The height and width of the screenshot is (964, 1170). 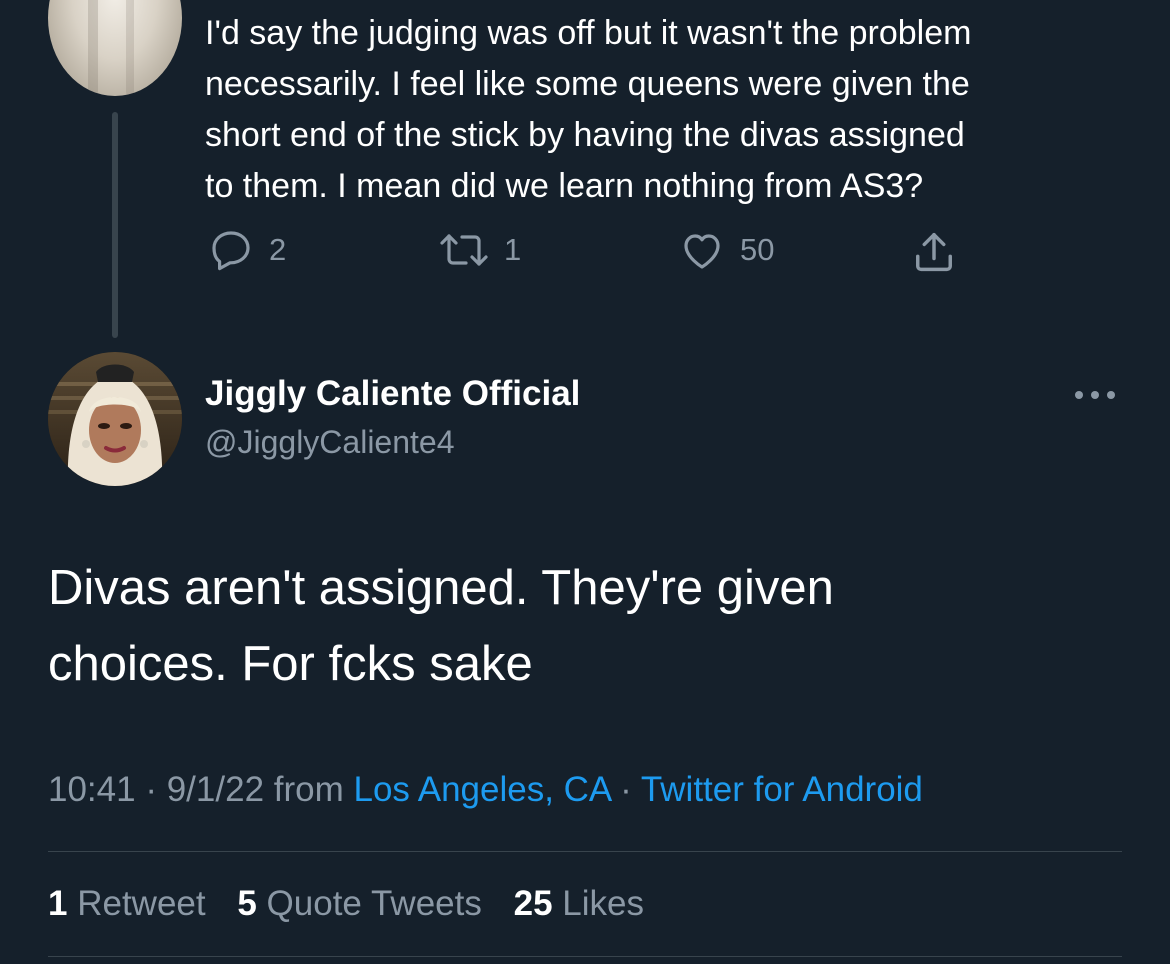 What do you see at coordinates (482, 789) in the screenshot?
I see `location-link: Los Angeles, CA` at bounding box center [482, 789].